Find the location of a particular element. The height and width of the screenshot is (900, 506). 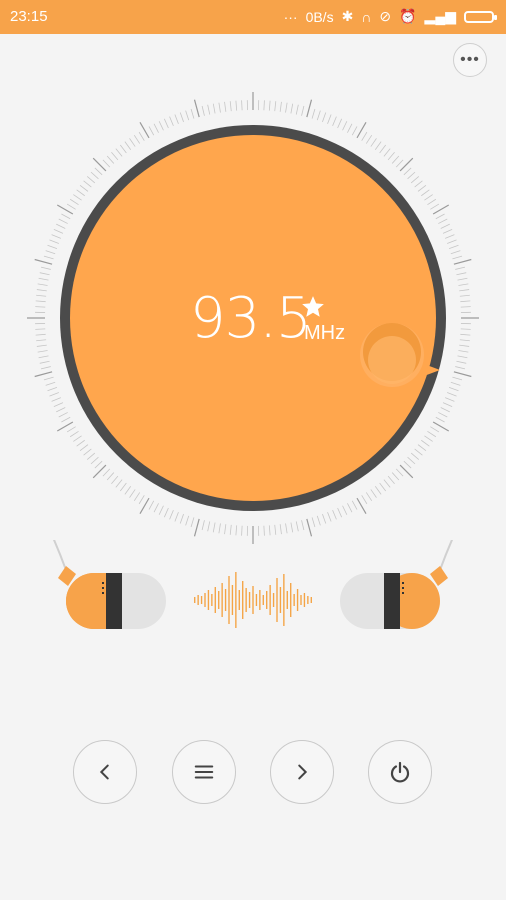

menu-icon is located at coordinates (204, 772).